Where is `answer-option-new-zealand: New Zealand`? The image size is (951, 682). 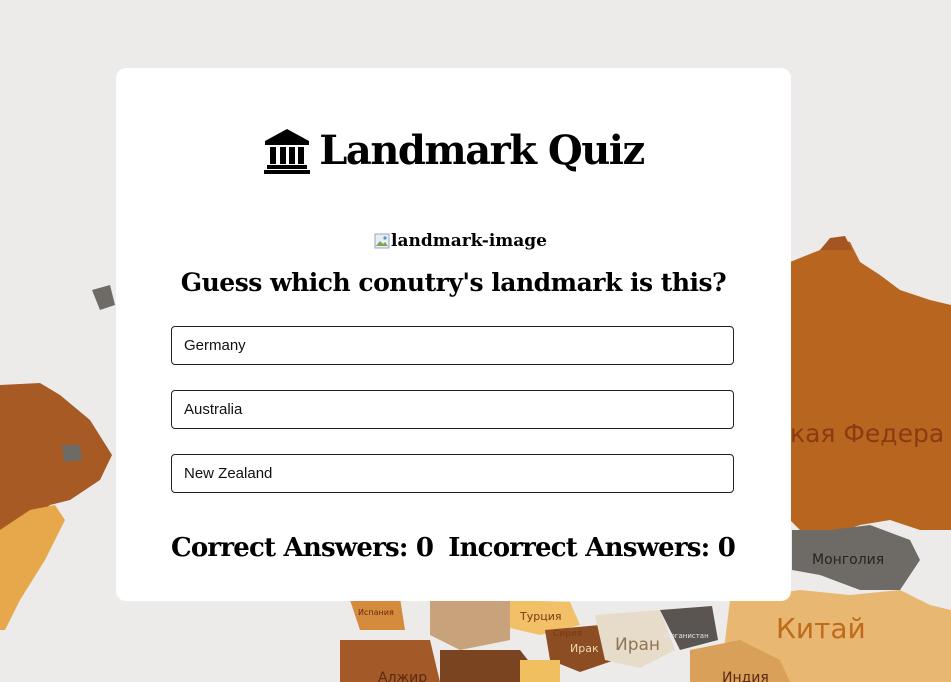 answer-option-new-zealand: New Zealand is located at coordinates (452, 473).